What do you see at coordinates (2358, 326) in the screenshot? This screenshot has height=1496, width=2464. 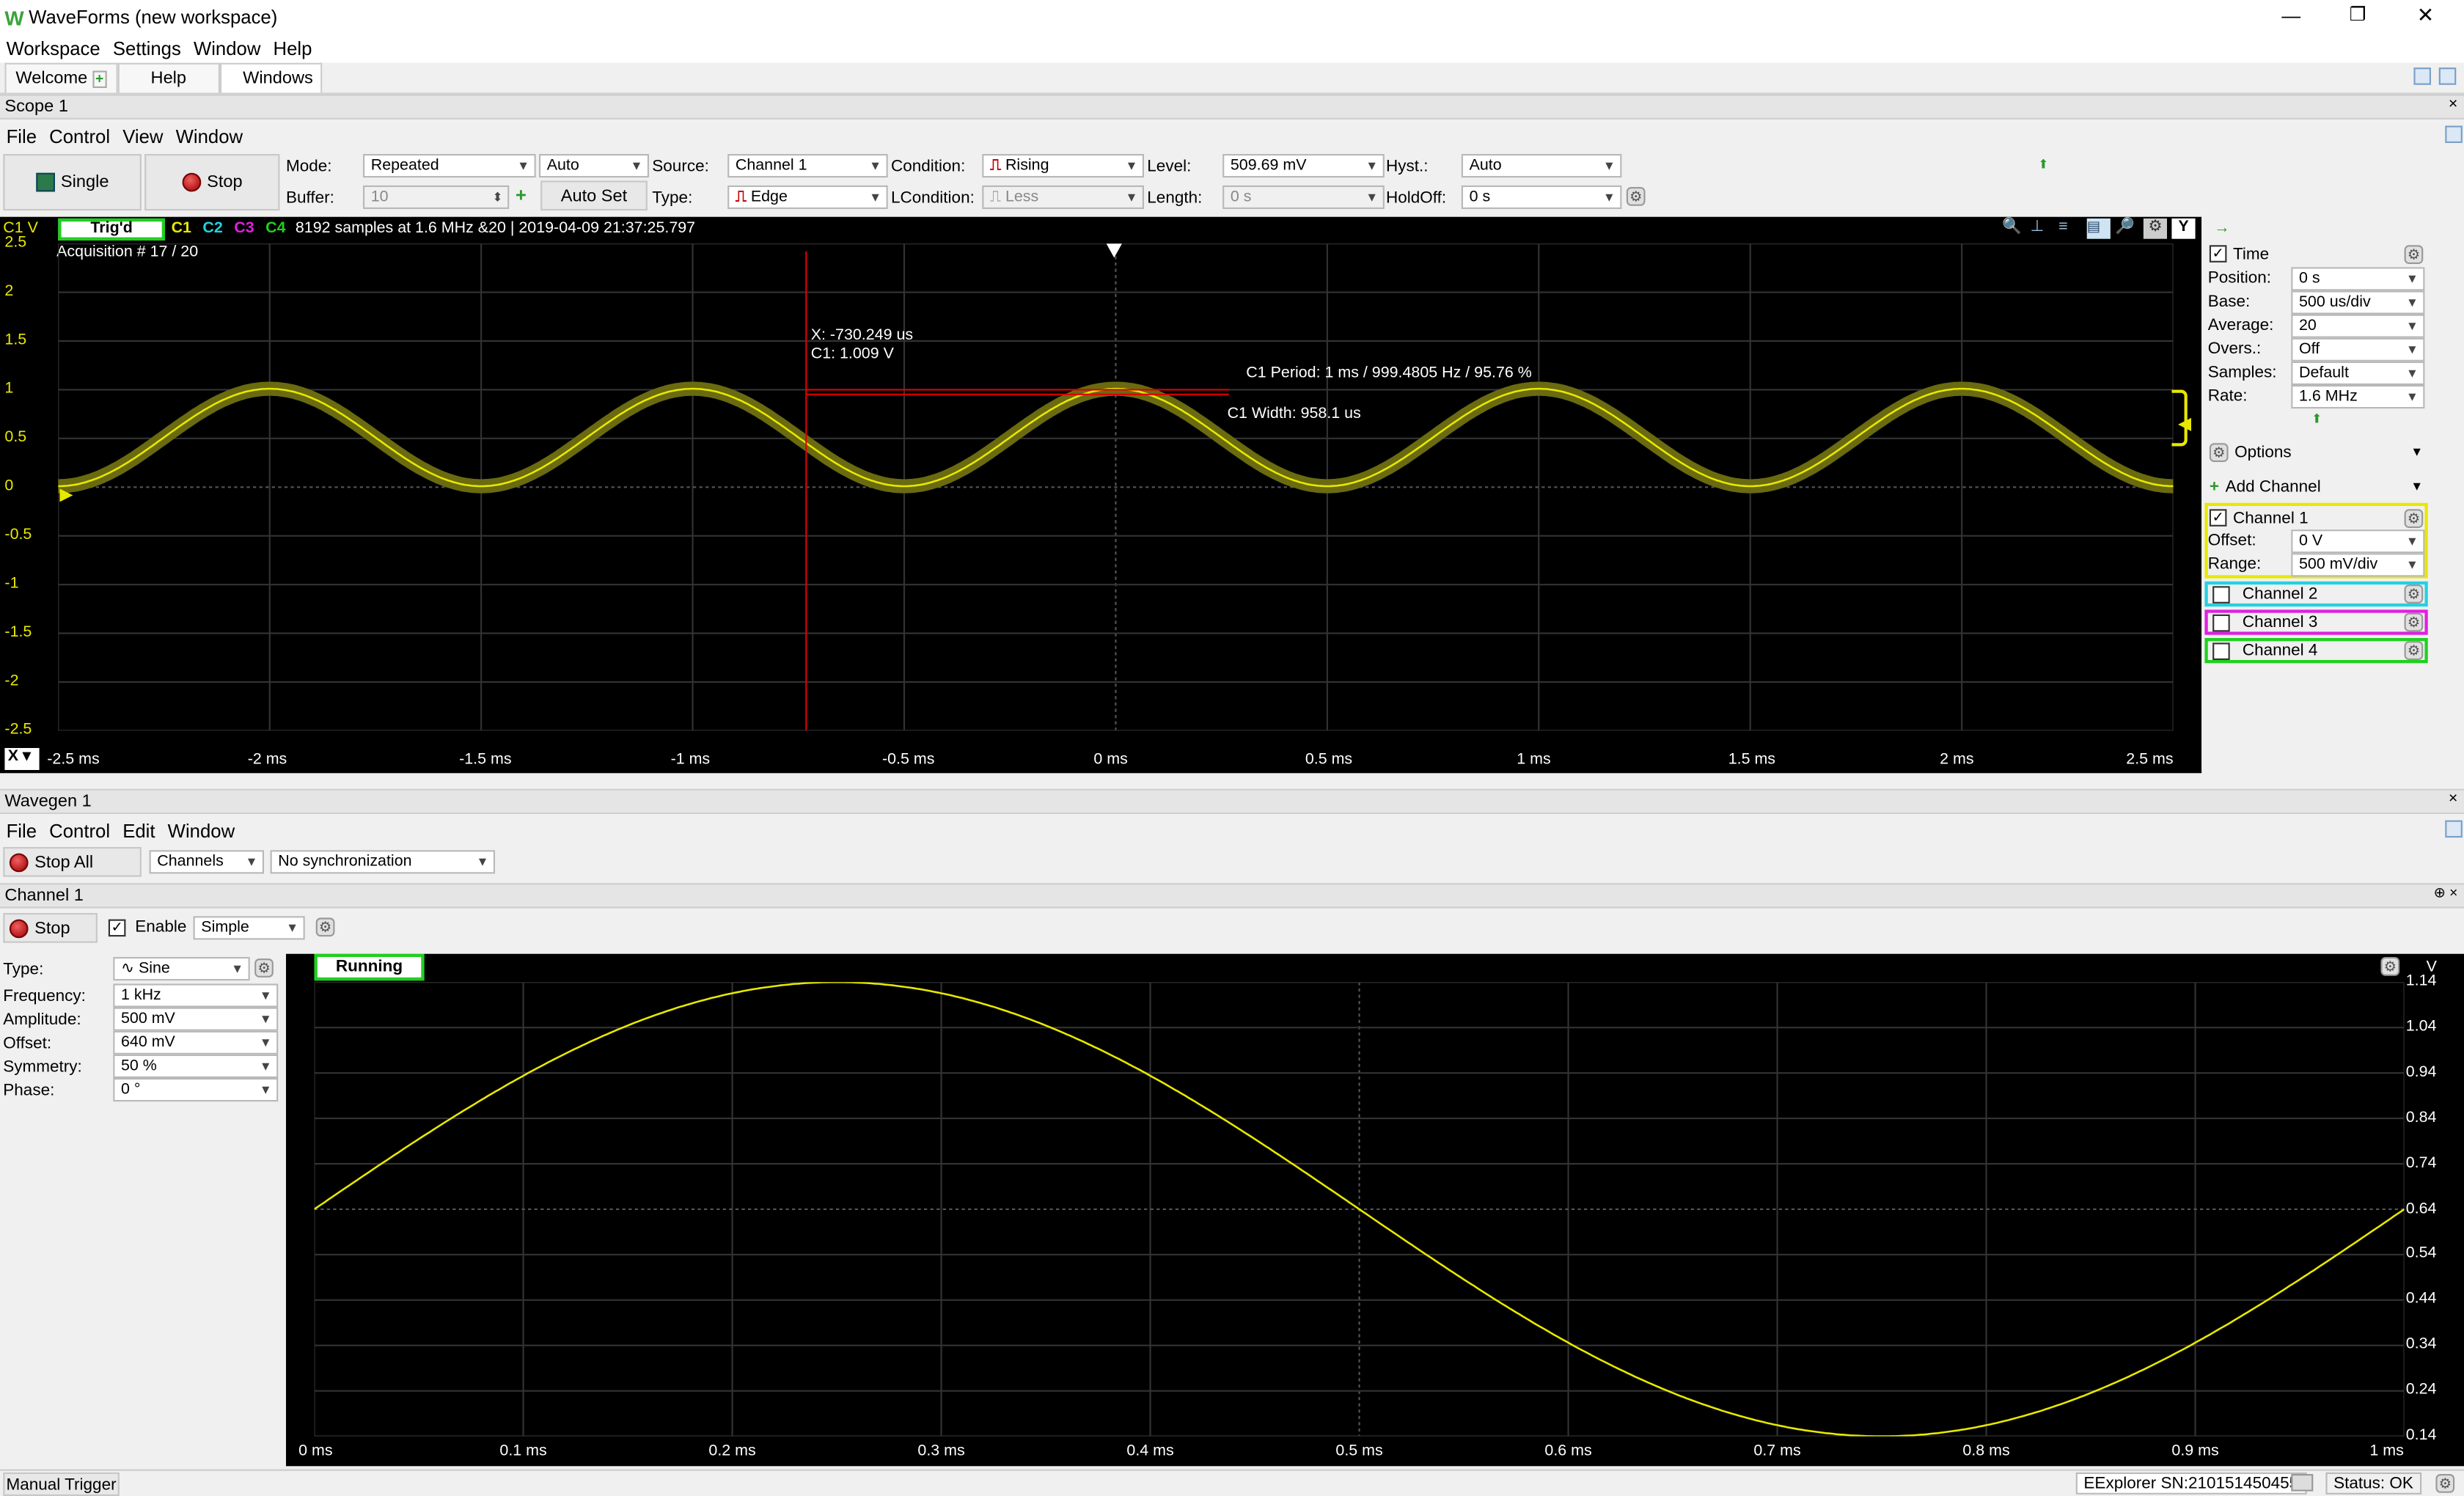 I see `average-select: 20 ▼` at bounding box center [2358, 326].